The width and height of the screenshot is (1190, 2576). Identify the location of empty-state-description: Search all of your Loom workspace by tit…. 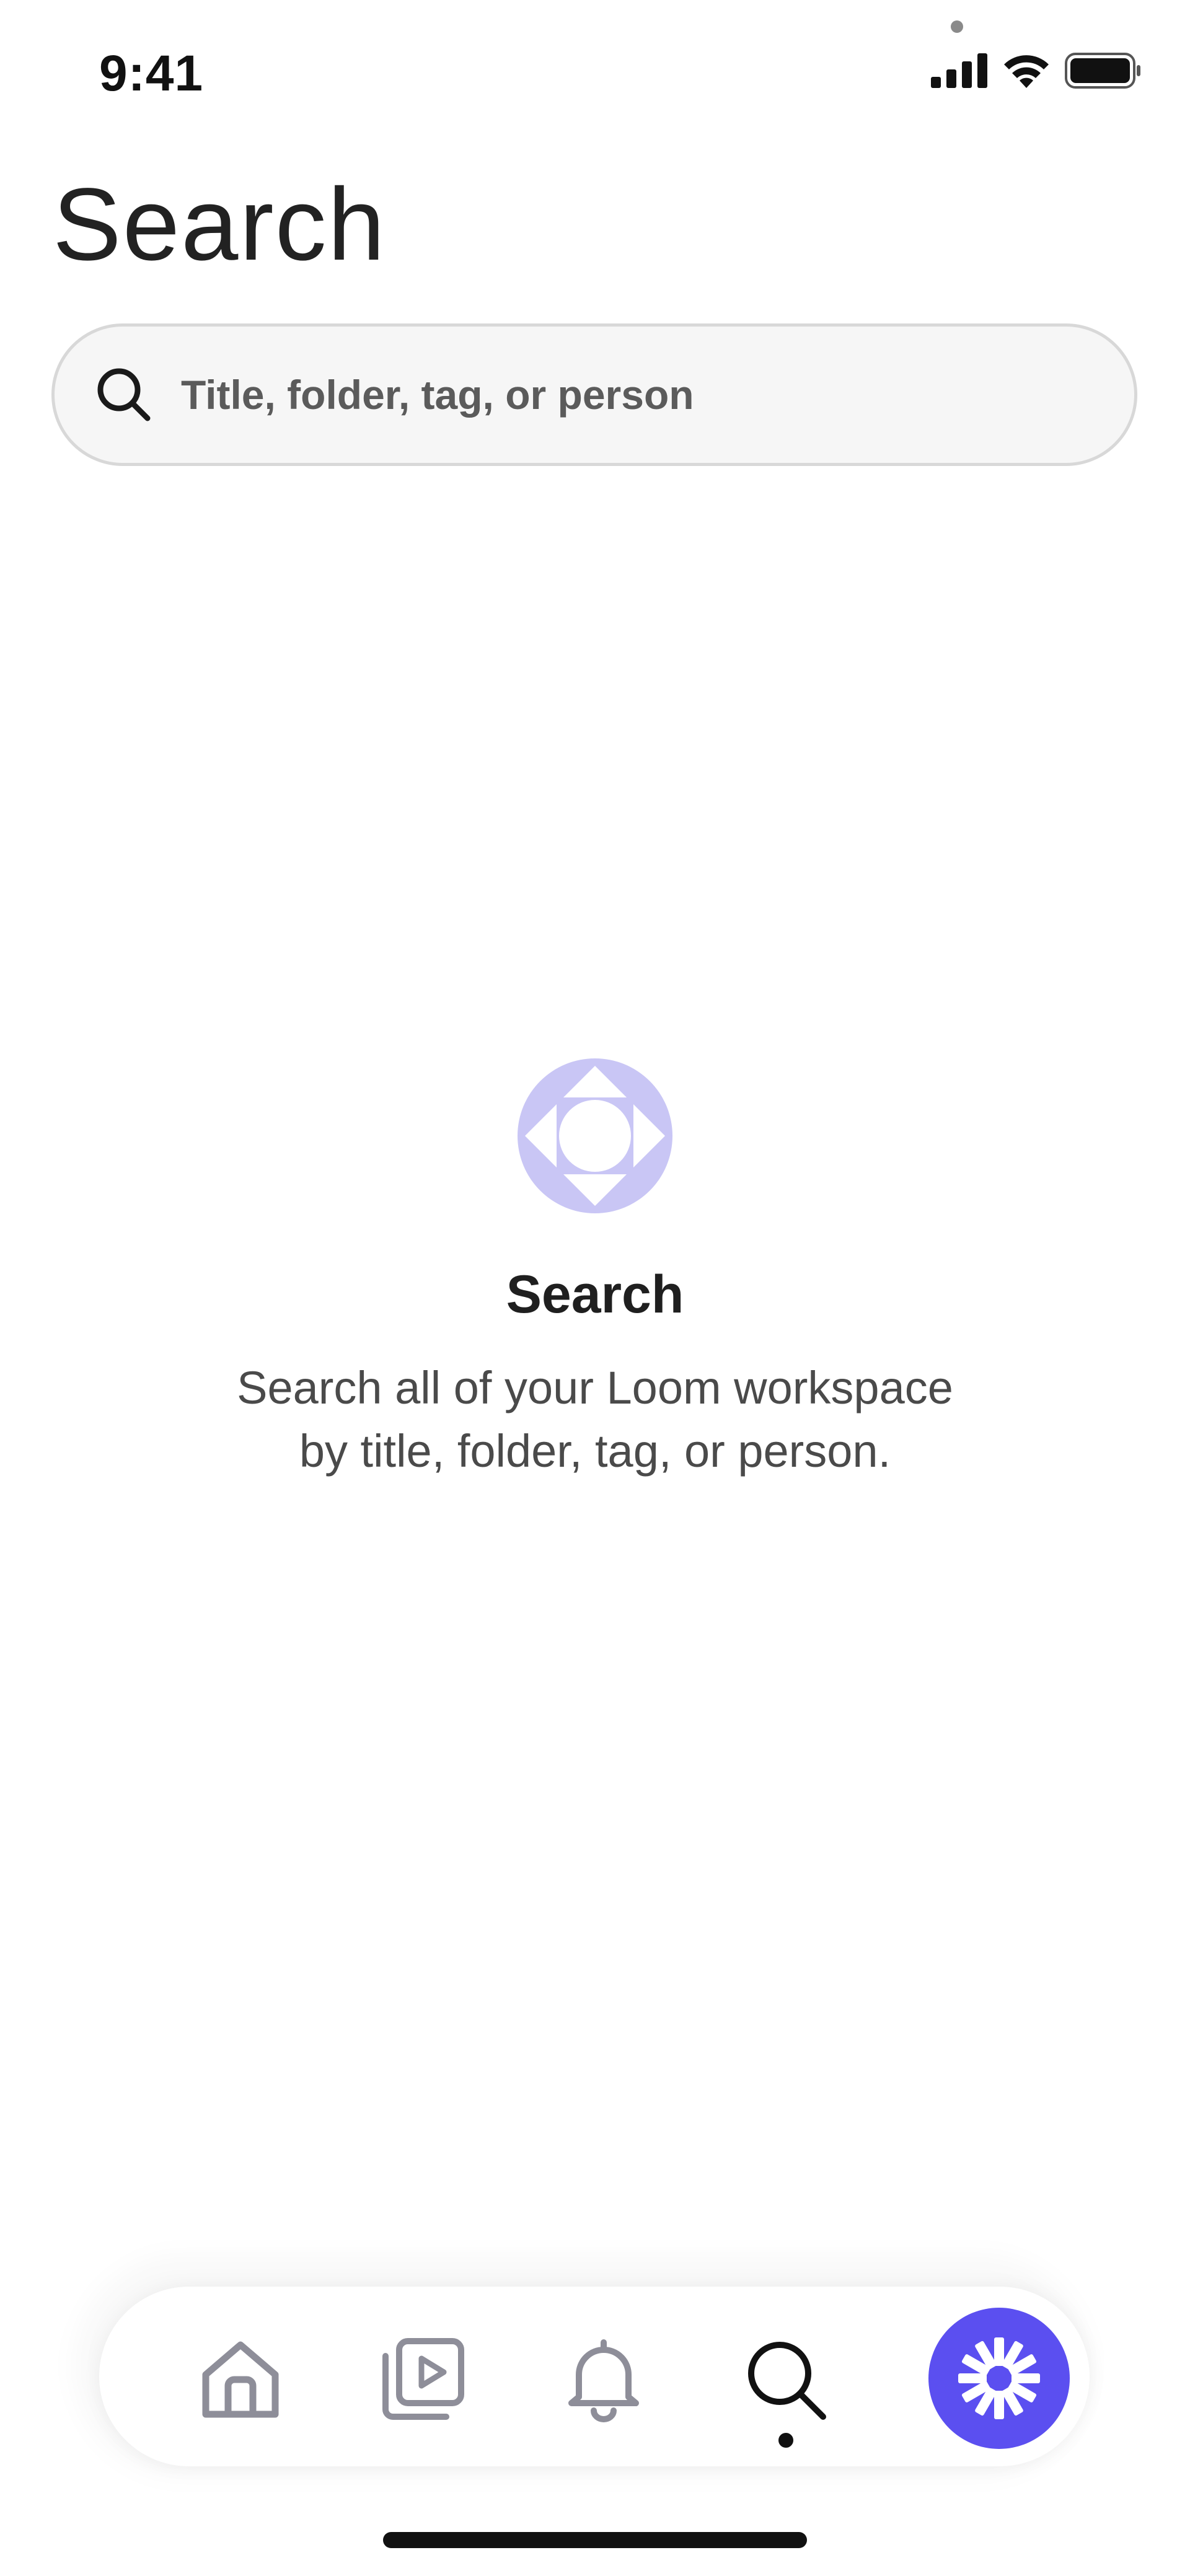
(595, 1419).